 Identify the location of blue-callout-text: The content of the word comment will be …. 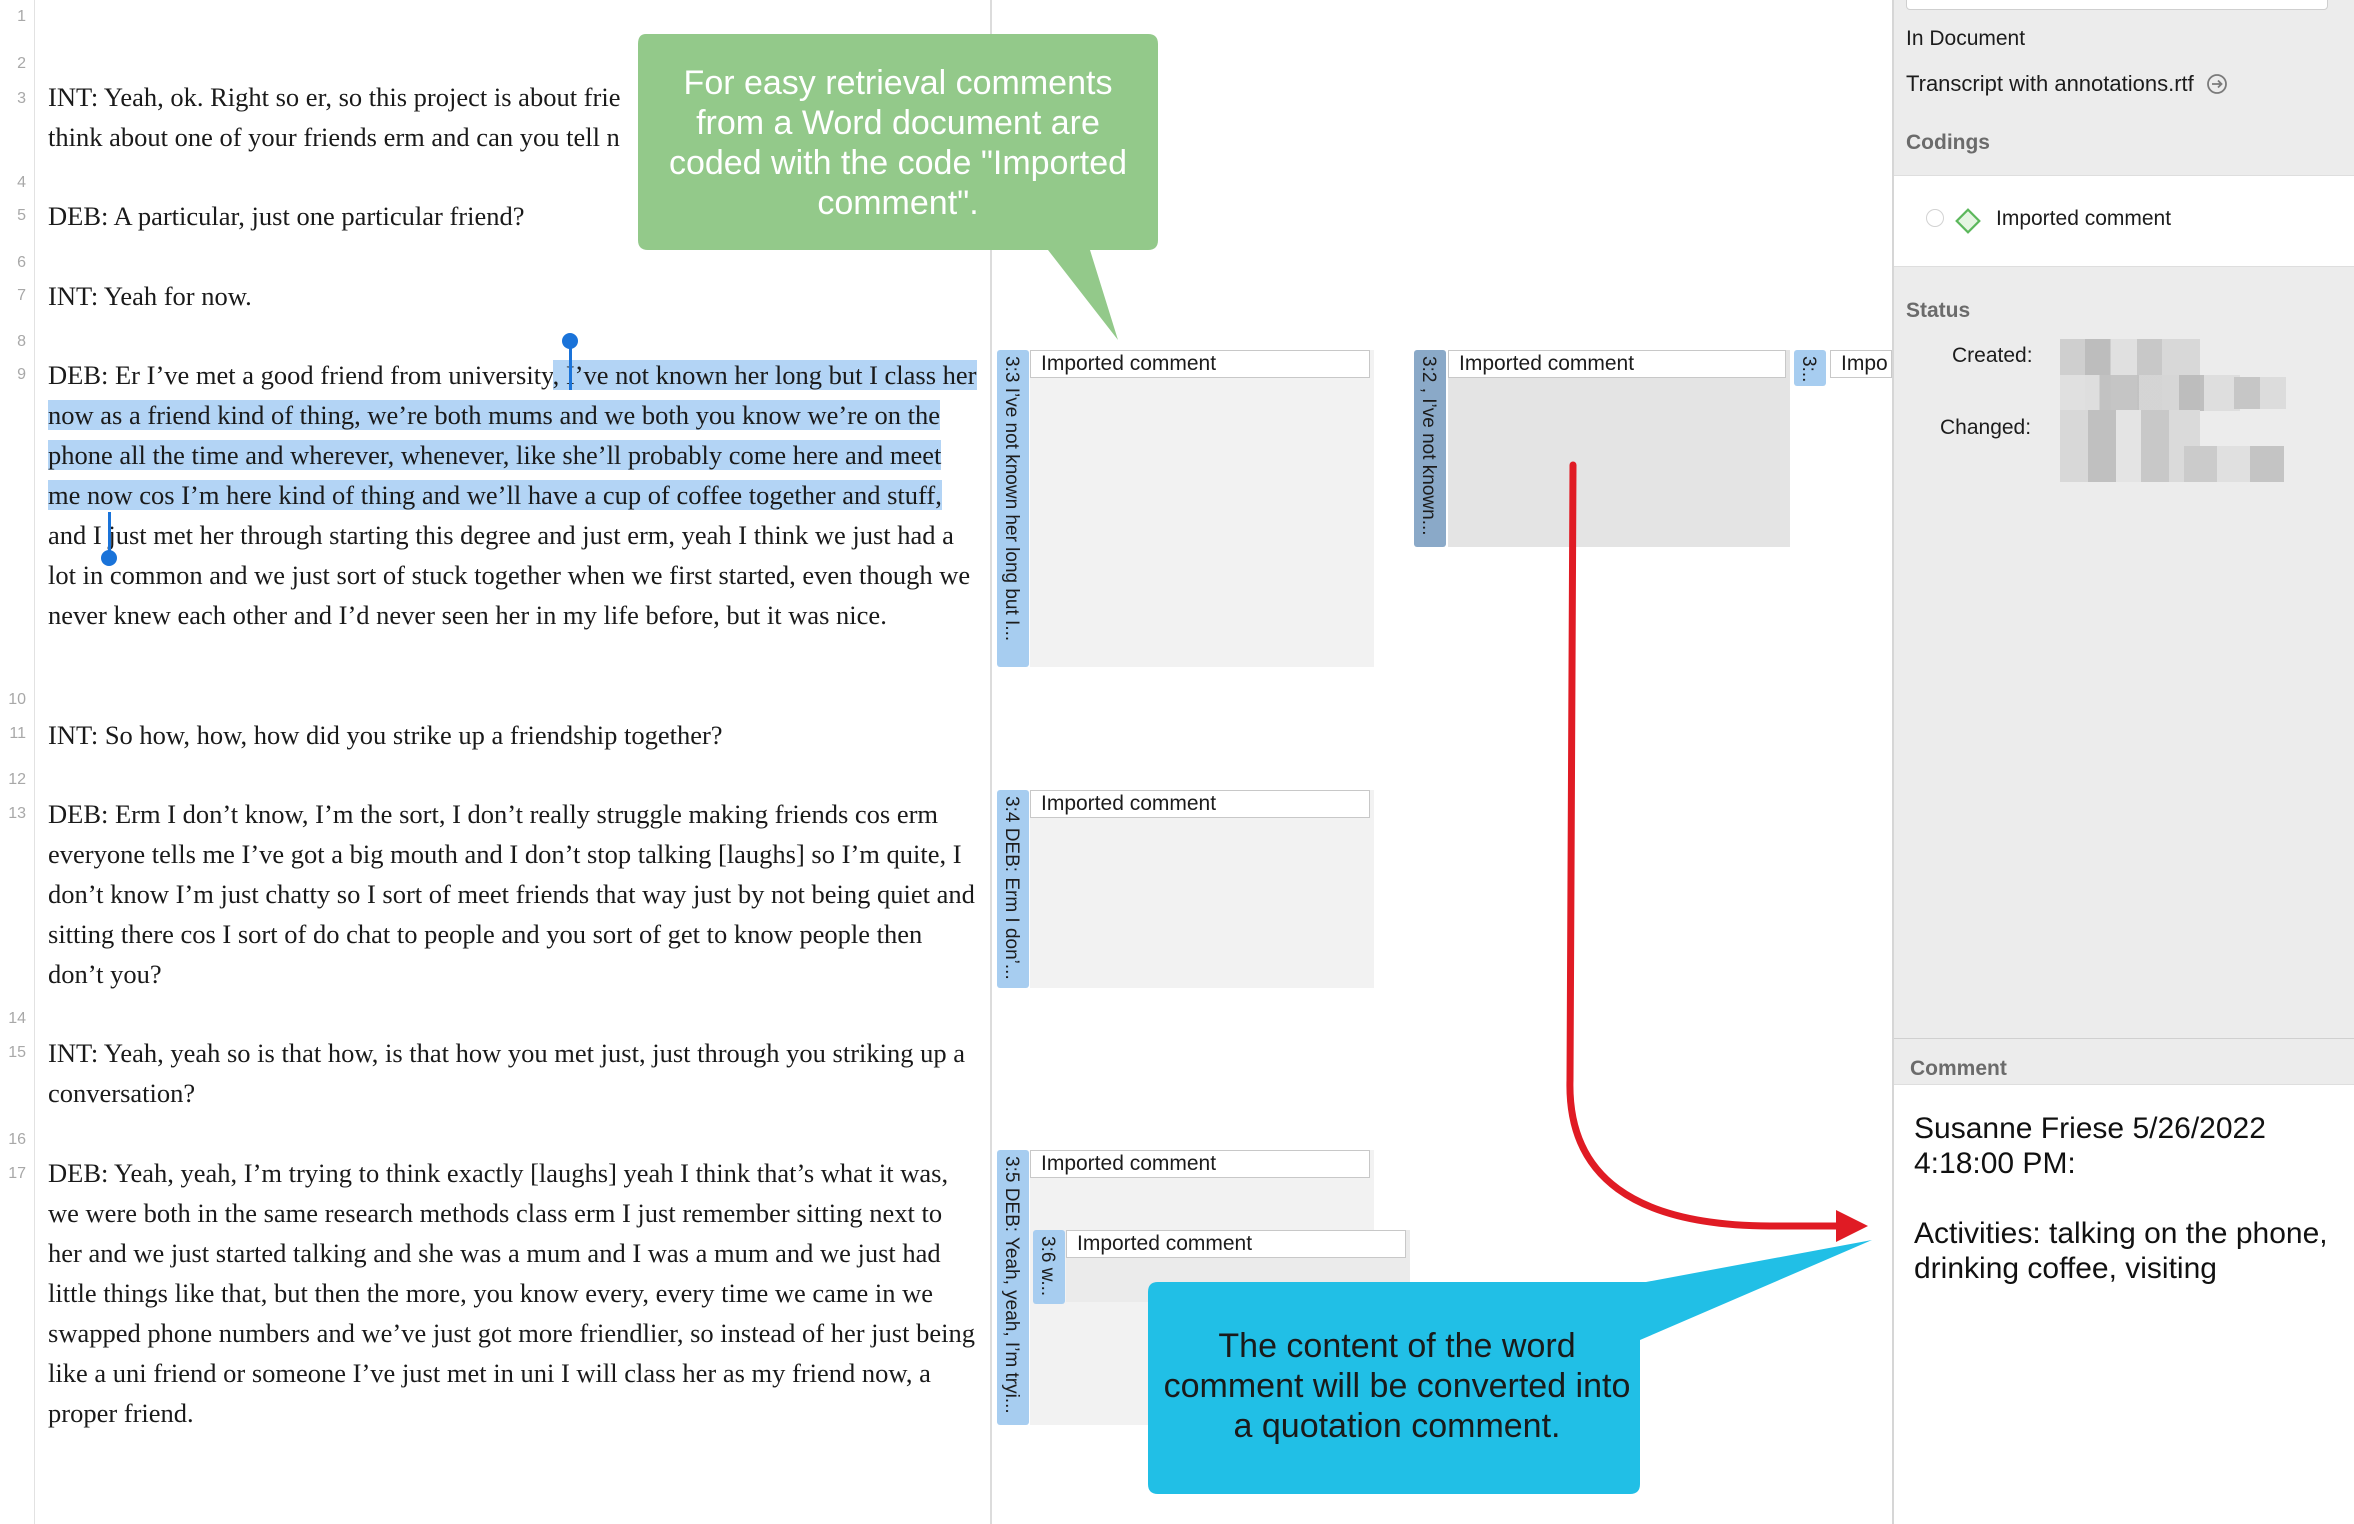
(1397, 1386).